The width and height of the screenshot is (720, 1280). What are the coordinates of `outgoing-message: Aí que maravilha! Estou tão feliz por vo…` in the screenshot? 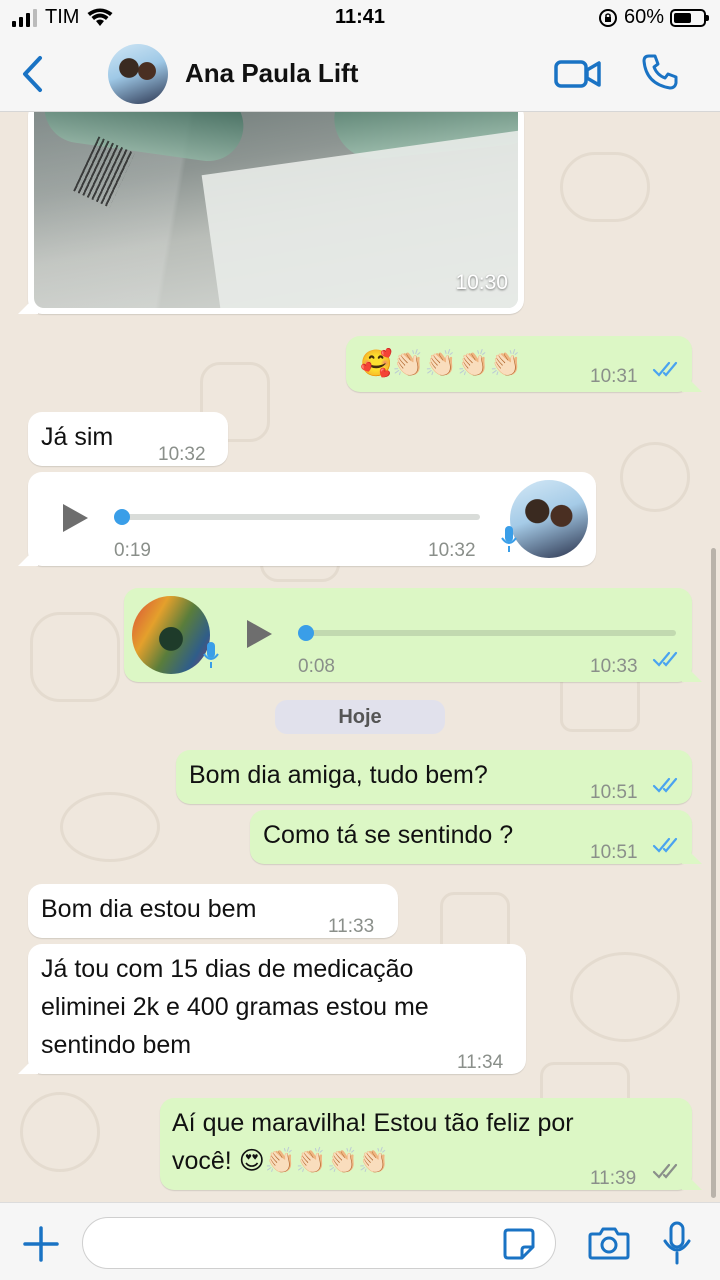 It's located at (426, 1144).